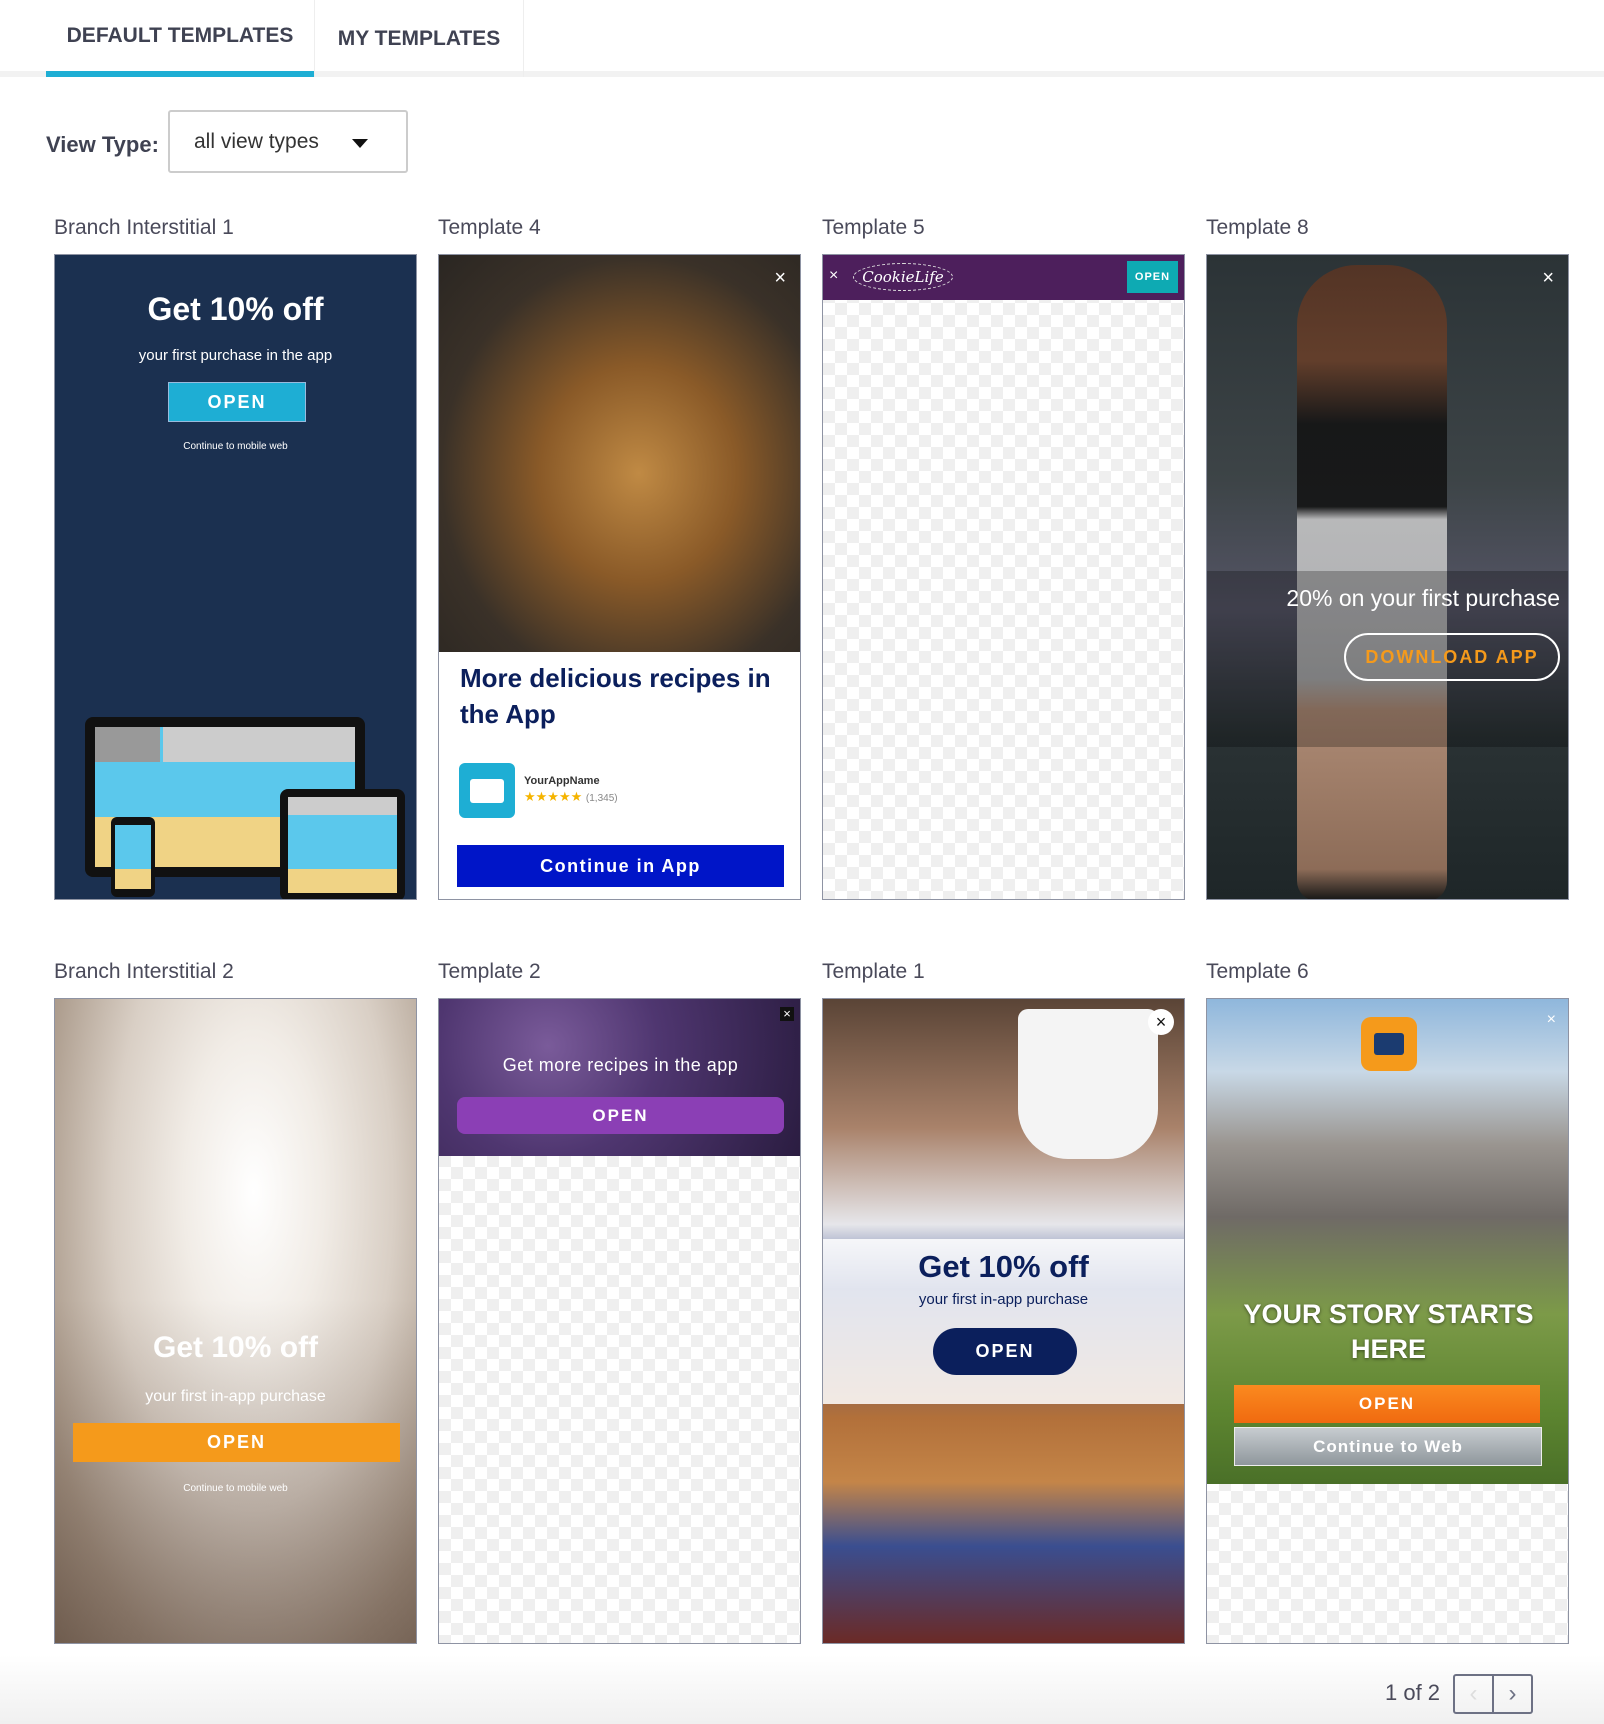  I want to click on template-card-template-2: × Get more recipes in the app OPEN, so click(619, 1321).